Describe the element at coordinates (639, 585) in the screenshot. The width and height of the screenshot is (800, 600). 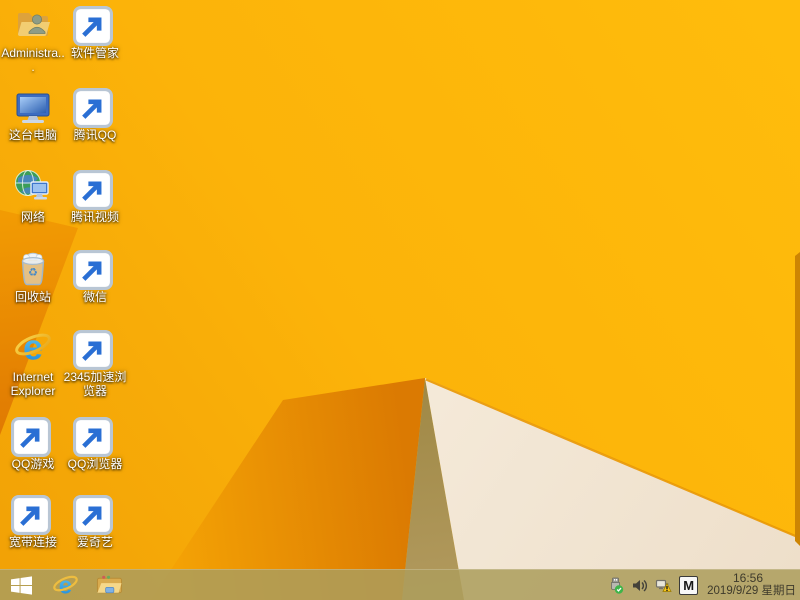
I see `volume-icon` at that location.